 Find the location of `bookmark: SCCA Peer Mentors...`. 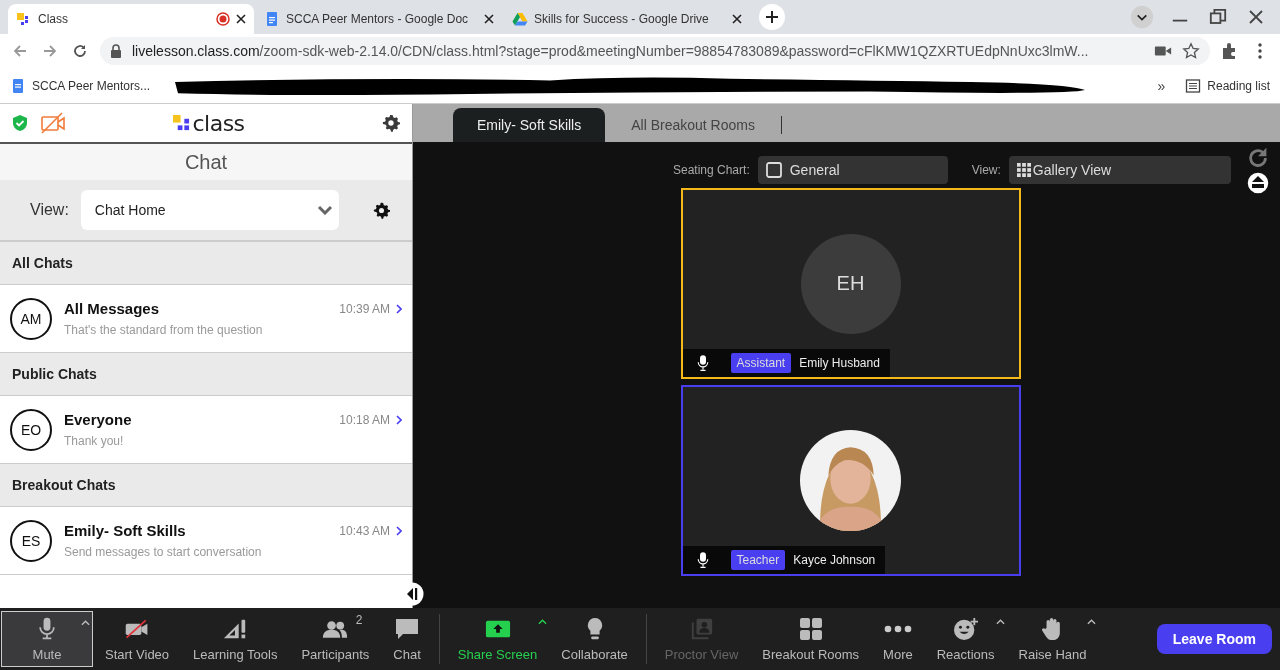

bookmark: SCCA Peer Mentors... is located at coordinates (80, 85).